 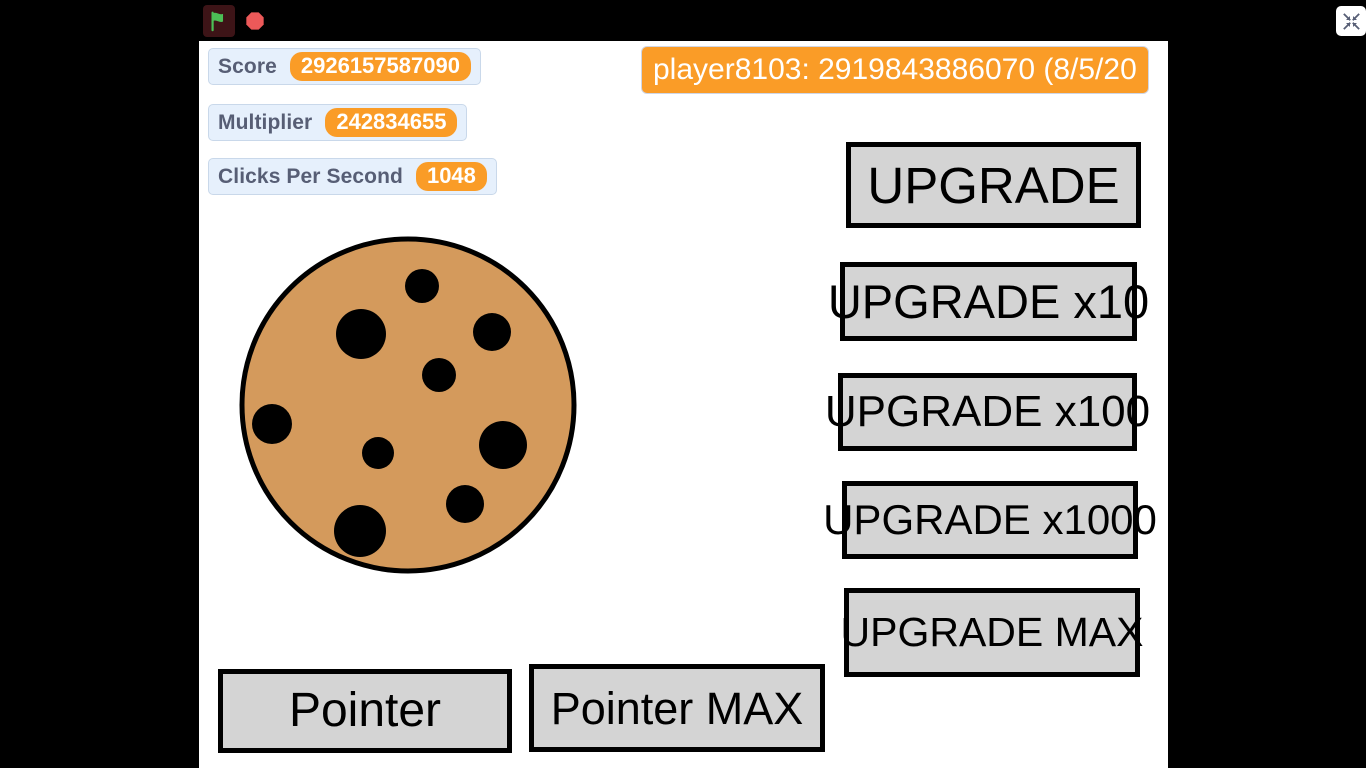 I want to click on upgrade-x1000-button-label: UPGRADE x1000, so click(x=990, y=519).